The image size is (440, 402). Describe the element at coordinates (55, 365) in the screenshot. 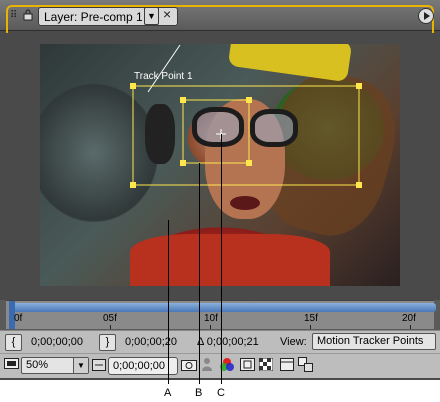

I see `zoom-select: 50% ▼` at that location.